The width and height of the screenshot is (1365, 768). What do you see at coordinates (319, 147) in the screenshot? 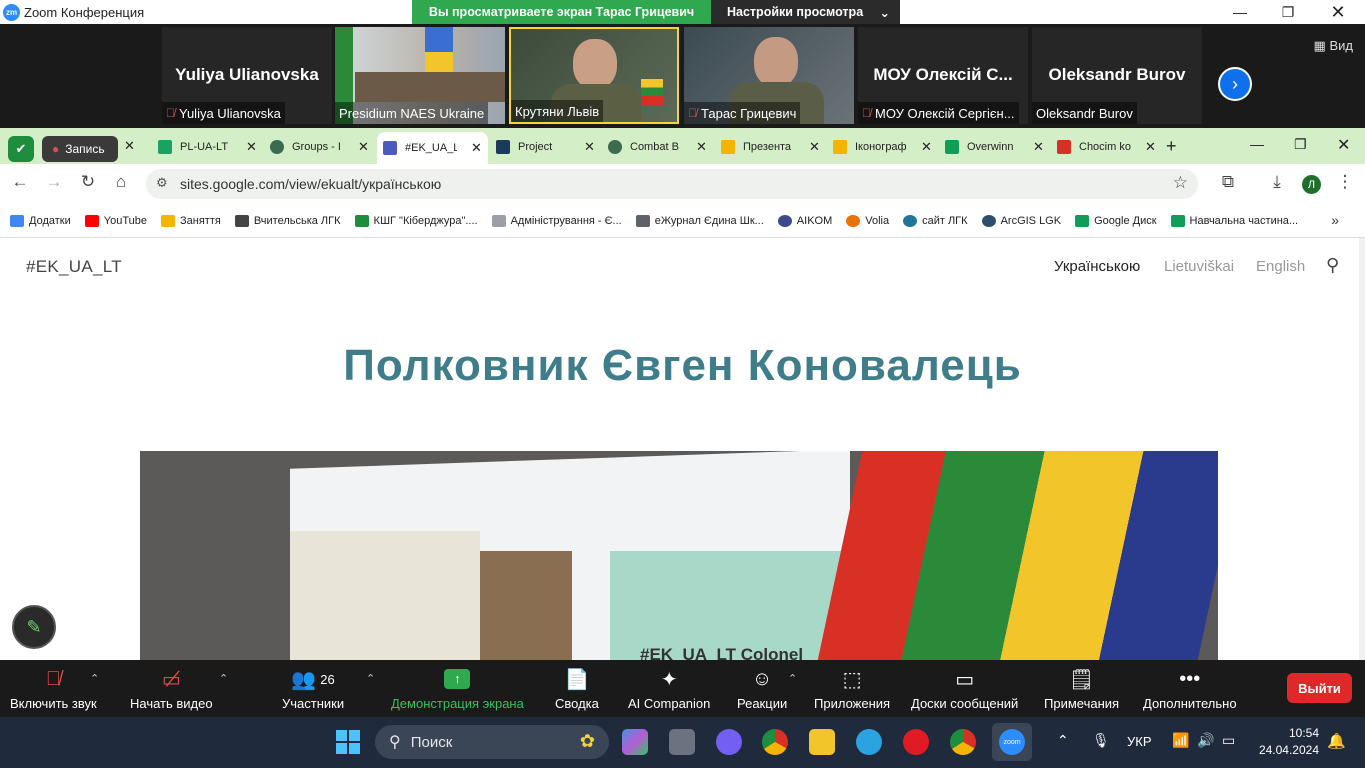
I see `tab: Groups - I ✕` at bounding box center [319, 147].